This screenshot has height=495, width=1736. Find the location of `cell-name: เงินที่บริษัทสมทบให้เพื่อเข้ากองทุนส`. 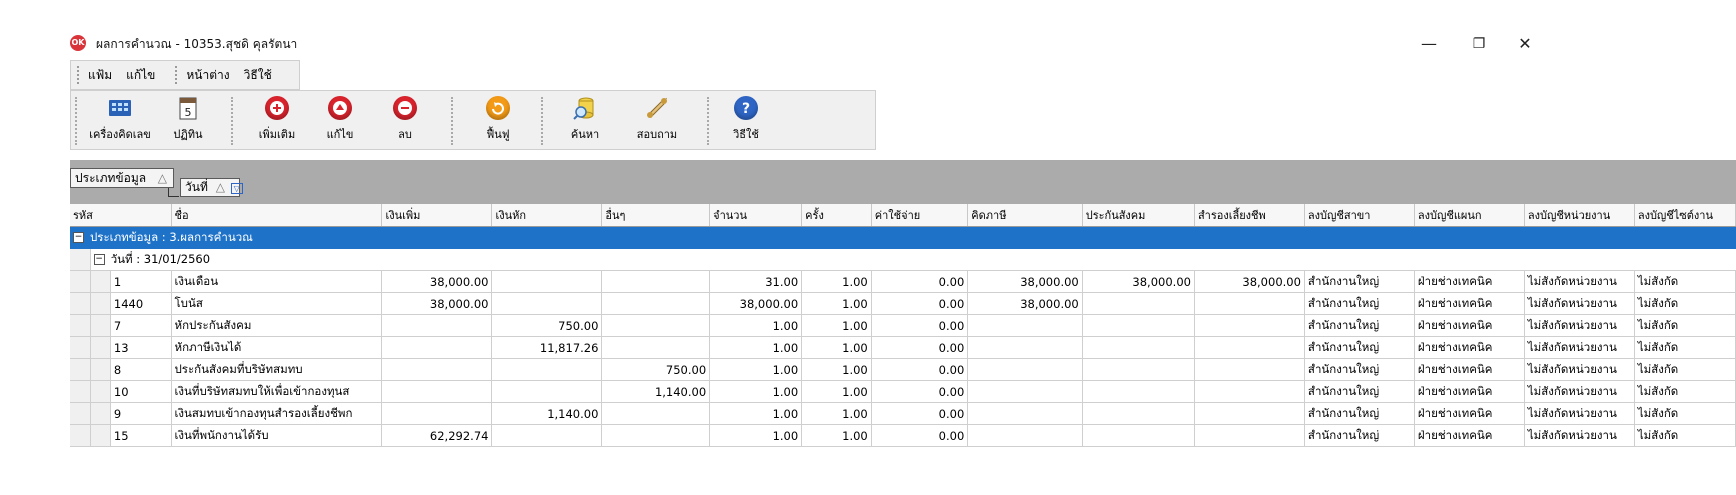

cell-name: เงินที่บริษัทสมทบให้เพื่อเข้ากองทุนส is located at coordinates (277, 391).